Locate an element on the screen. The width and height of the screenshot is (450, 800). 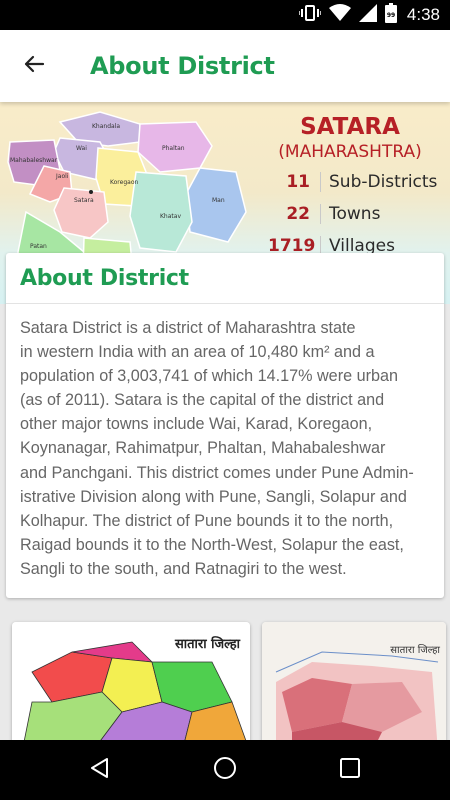
map-label: Wai is located at coordinates (81, 148).